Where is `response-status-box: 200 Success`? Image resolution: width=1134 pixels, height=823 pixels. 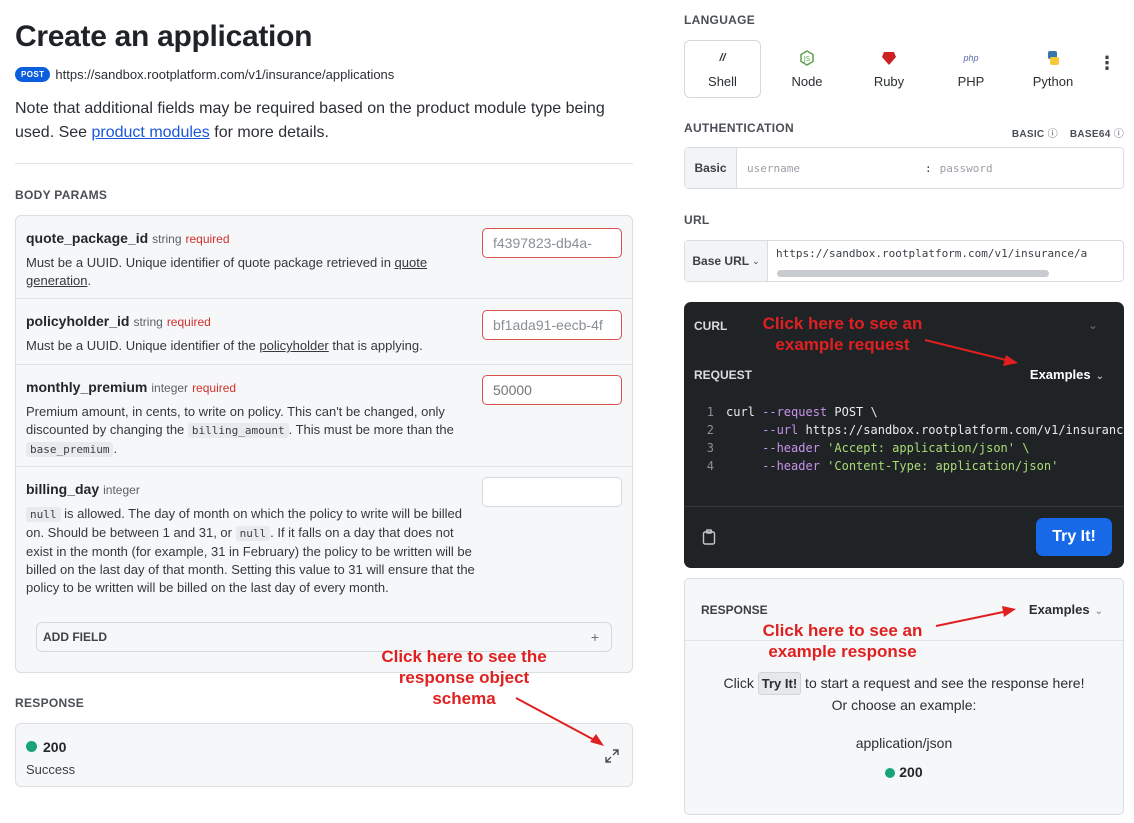
response-status-box: 200 Success is located at coordinates (324, 755).